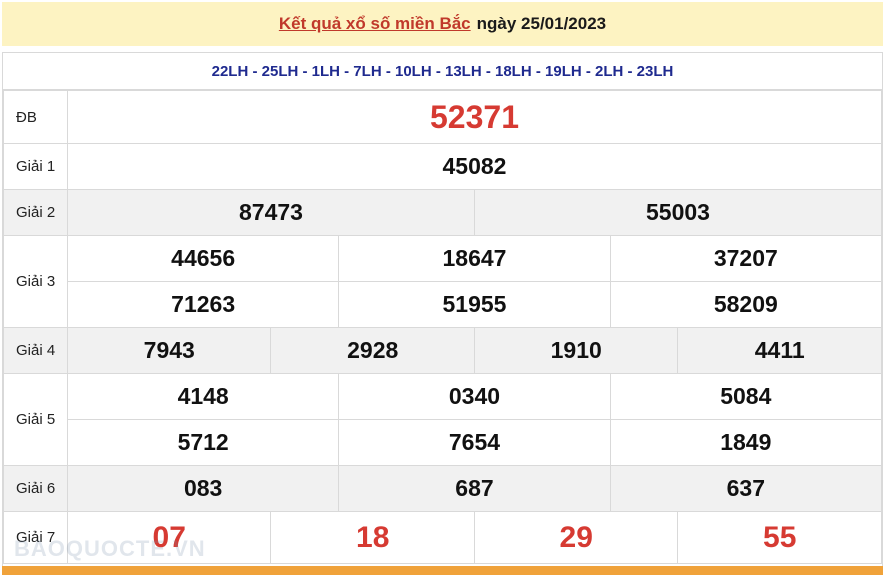  Describe the element at coordinates (474, 258) in the screenshot. I see `prize-number: 18647` at that location.